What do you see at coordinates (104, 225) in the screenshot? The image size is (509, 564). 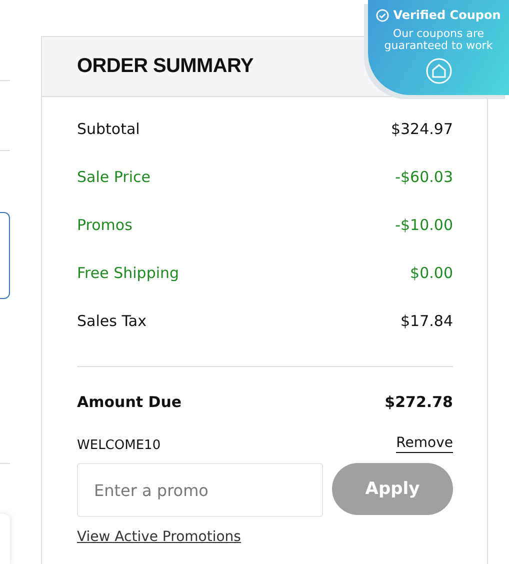 I see `line-label: Promos` at bounding box center [104, 225].